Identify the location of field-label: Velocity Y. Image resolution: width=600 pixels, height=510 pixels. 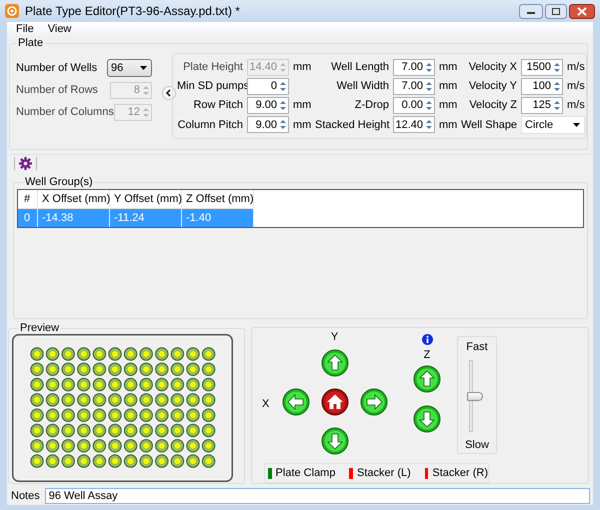
(492, 86).